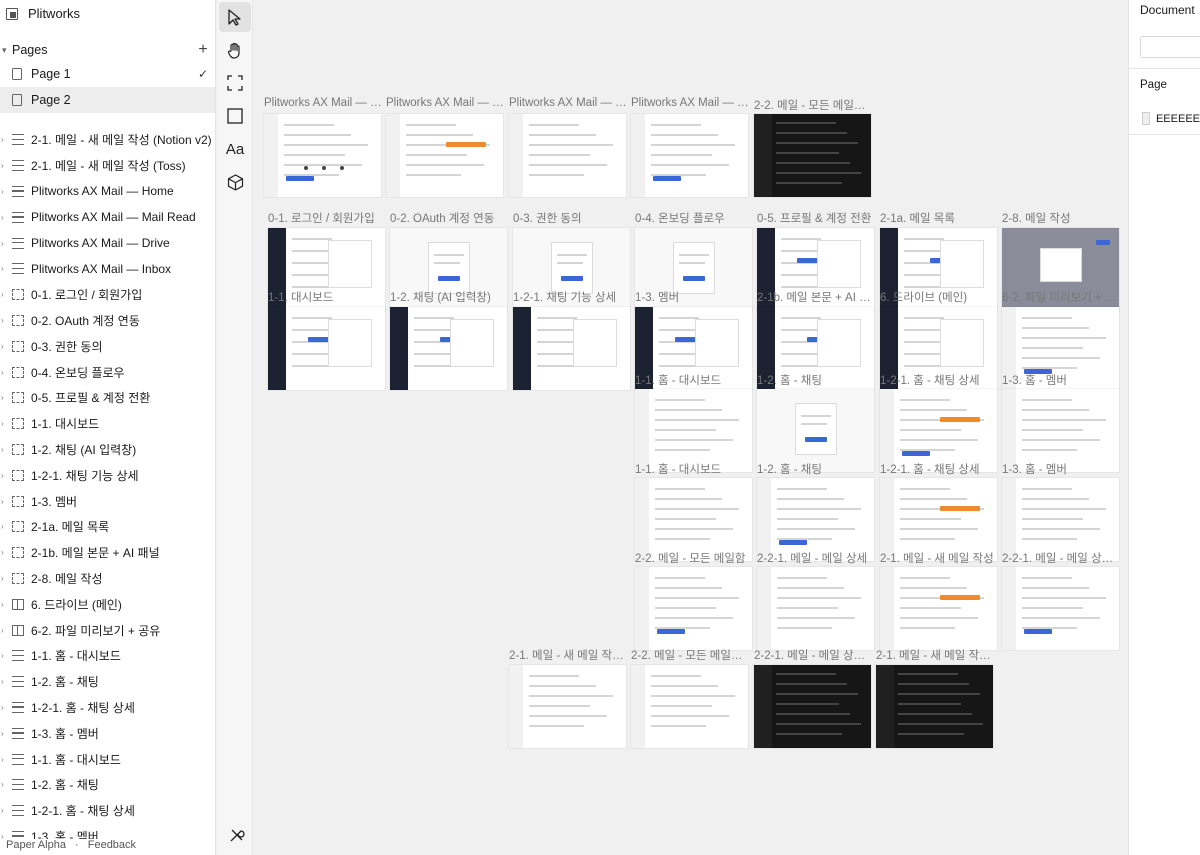 The height and width of the screenshot is (855, 1200). Describe the element at coordinates (1178, 119) in the screenshot. I see `page-color-value: EEEEEE` at that location.